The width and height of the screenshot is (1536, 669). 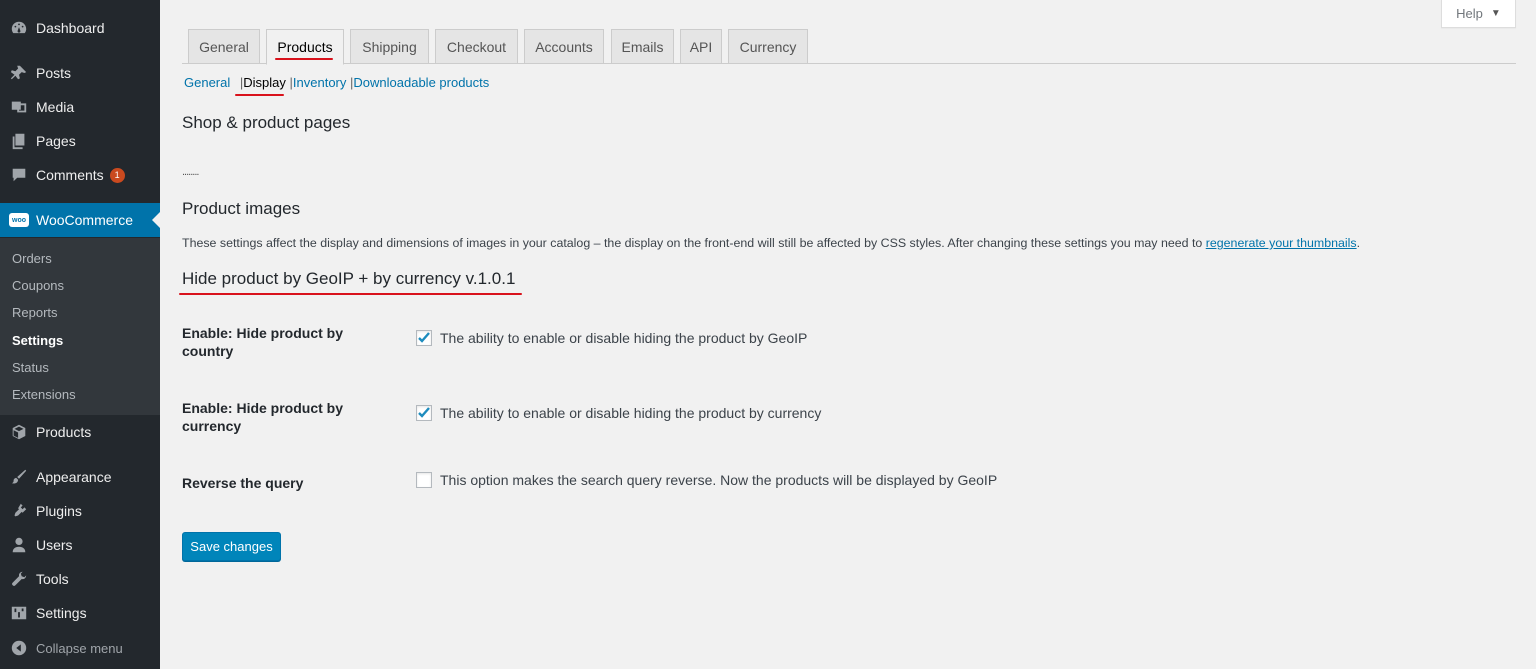 I want to click on subnav-display: Display, so click(x=264, y=82).